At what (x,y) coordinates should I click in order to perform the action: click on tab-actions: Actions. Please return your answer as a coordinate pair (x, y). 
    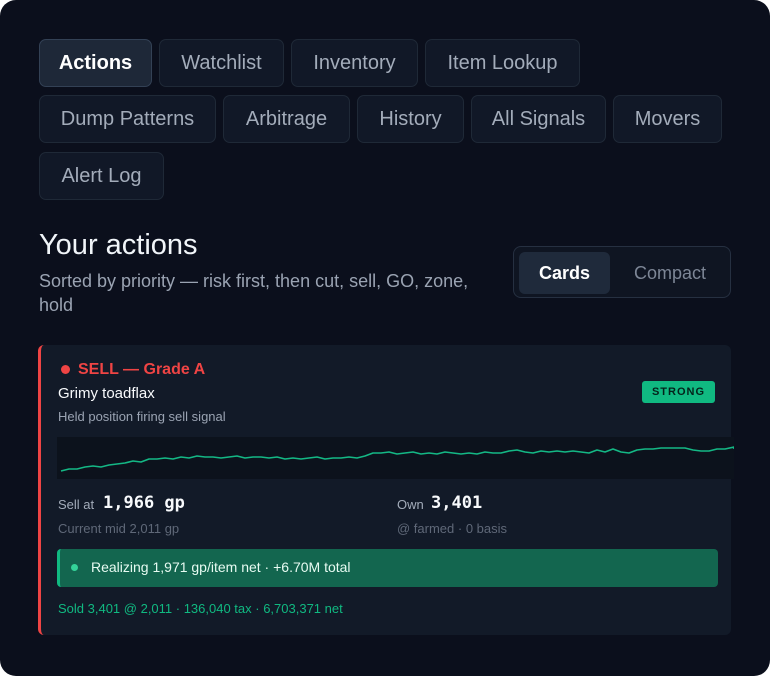
    Looking at the image, I should click on (95, 63).